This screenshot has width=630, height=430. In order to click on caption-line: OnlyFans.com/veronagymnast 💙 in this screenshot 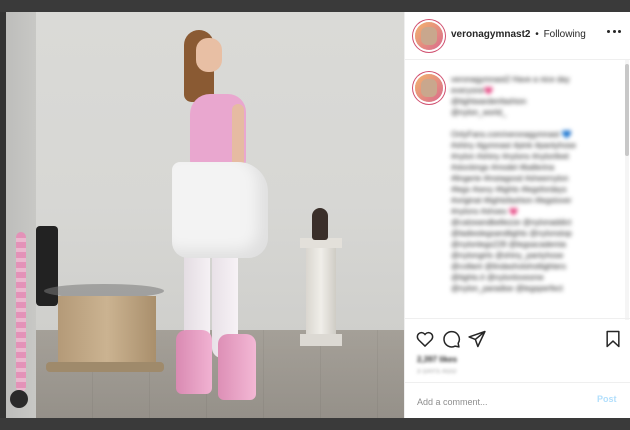, I will do `click(511, 134)`.